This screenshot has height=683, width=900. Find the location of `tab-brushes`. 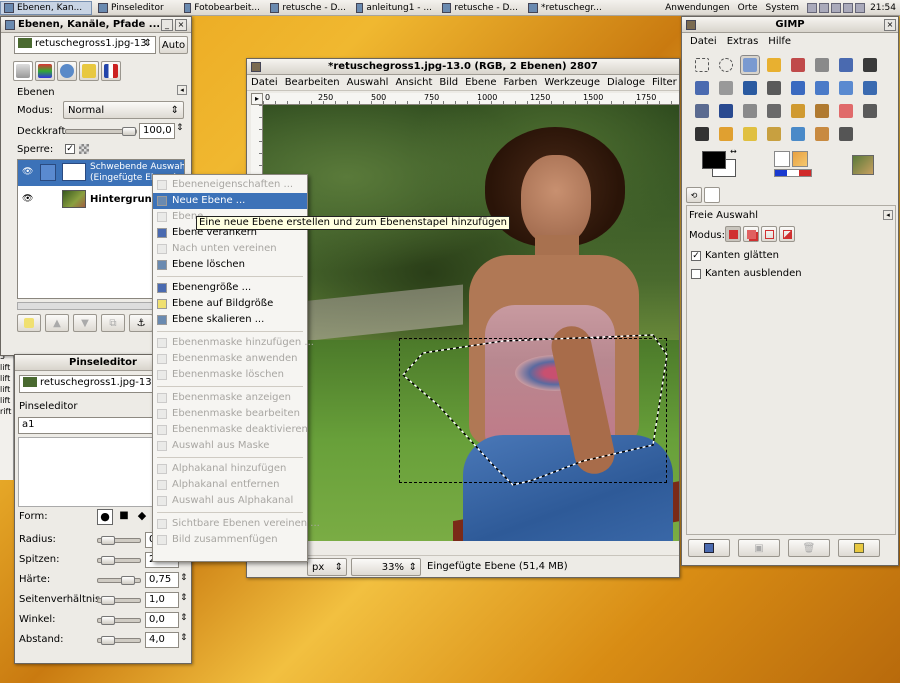

tab-brushes is located at coordinates (712, 195).